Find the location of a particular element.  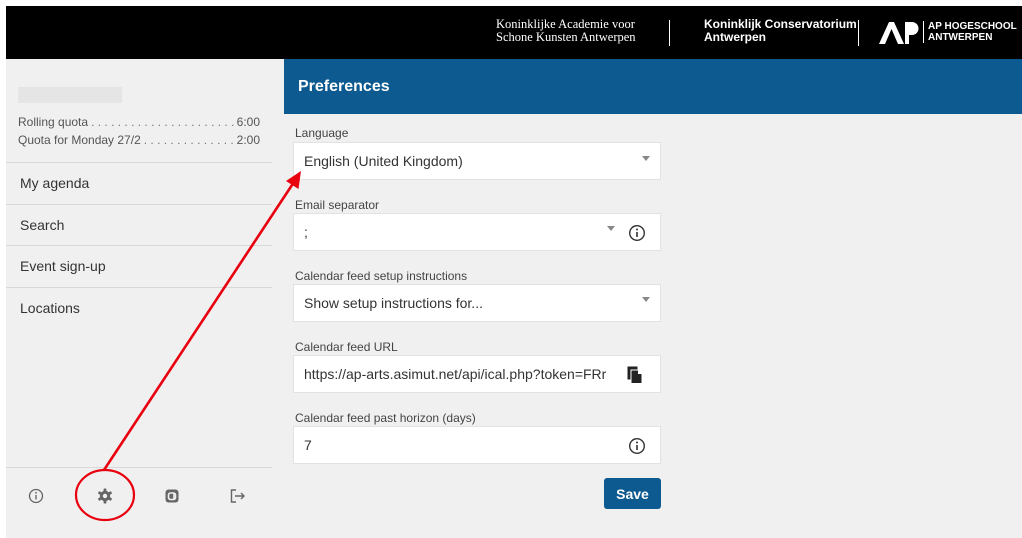

sidebar-item-locations: Locations is located at coordinates (139, 308).